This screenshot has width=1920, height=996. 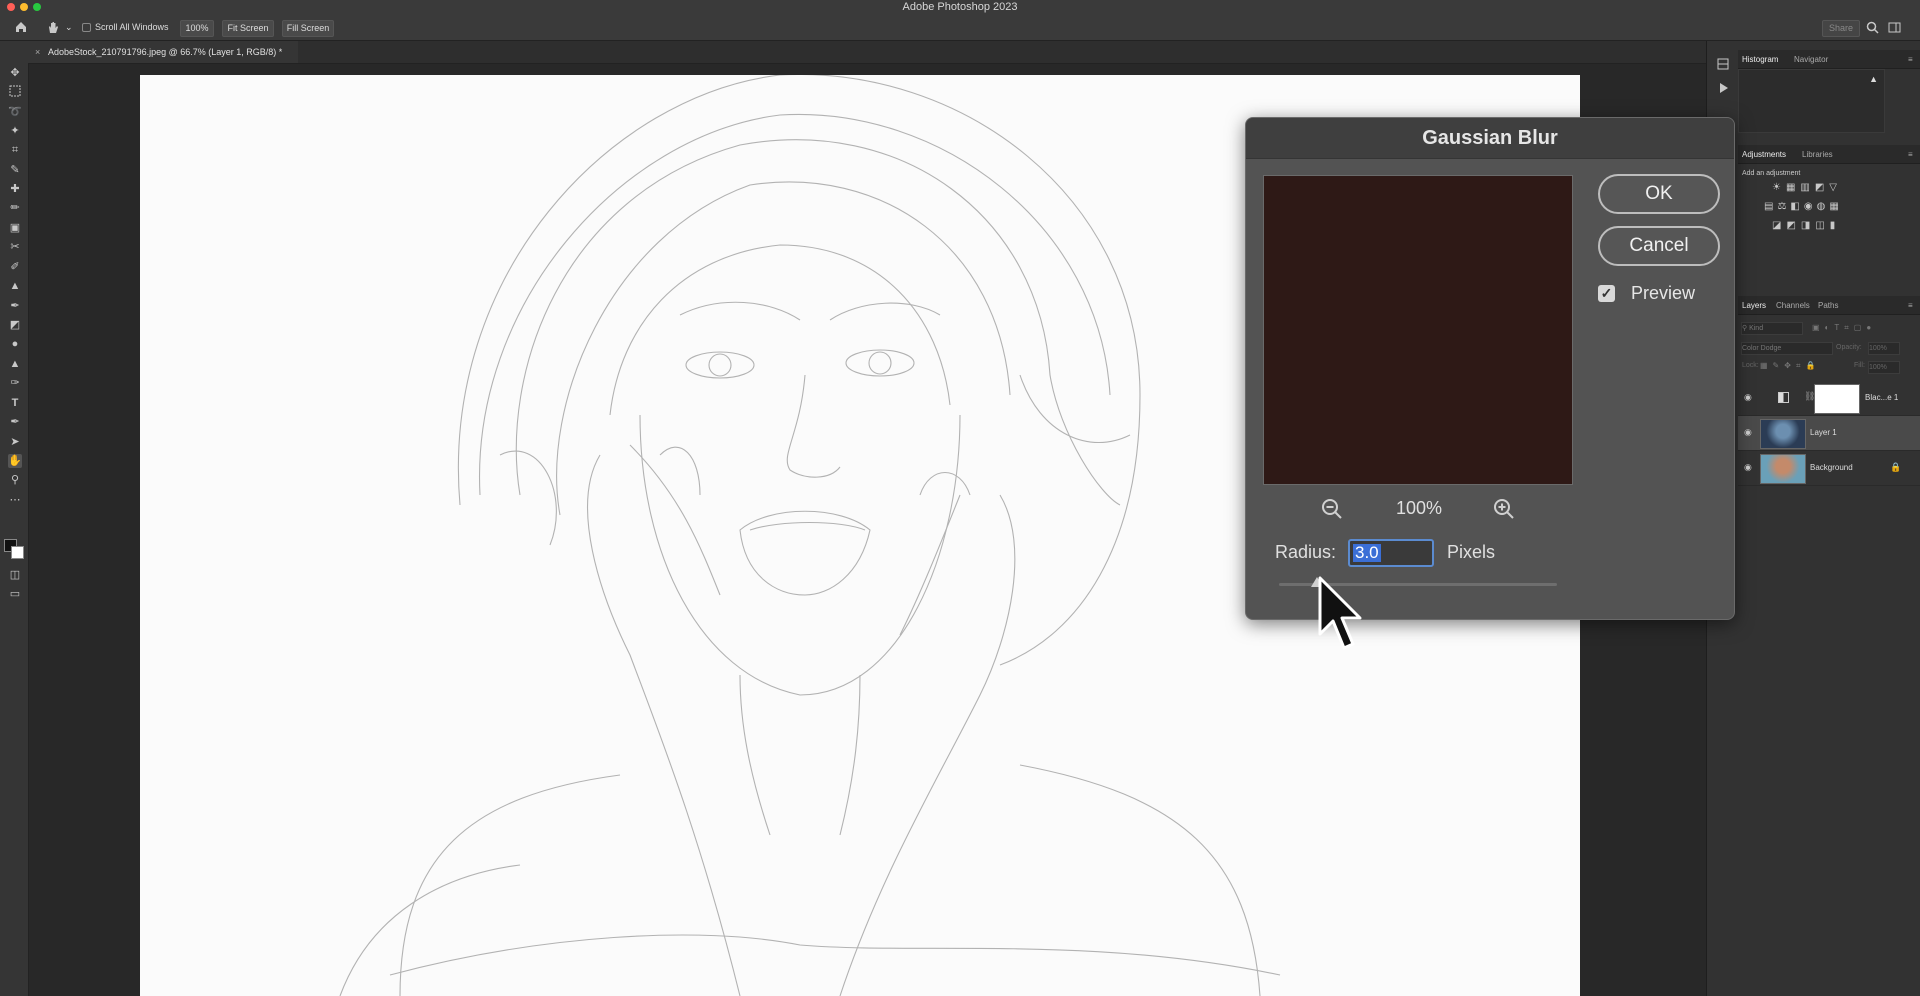 I want to click on tab-layers: Layers, so click(x=1754, y=305).